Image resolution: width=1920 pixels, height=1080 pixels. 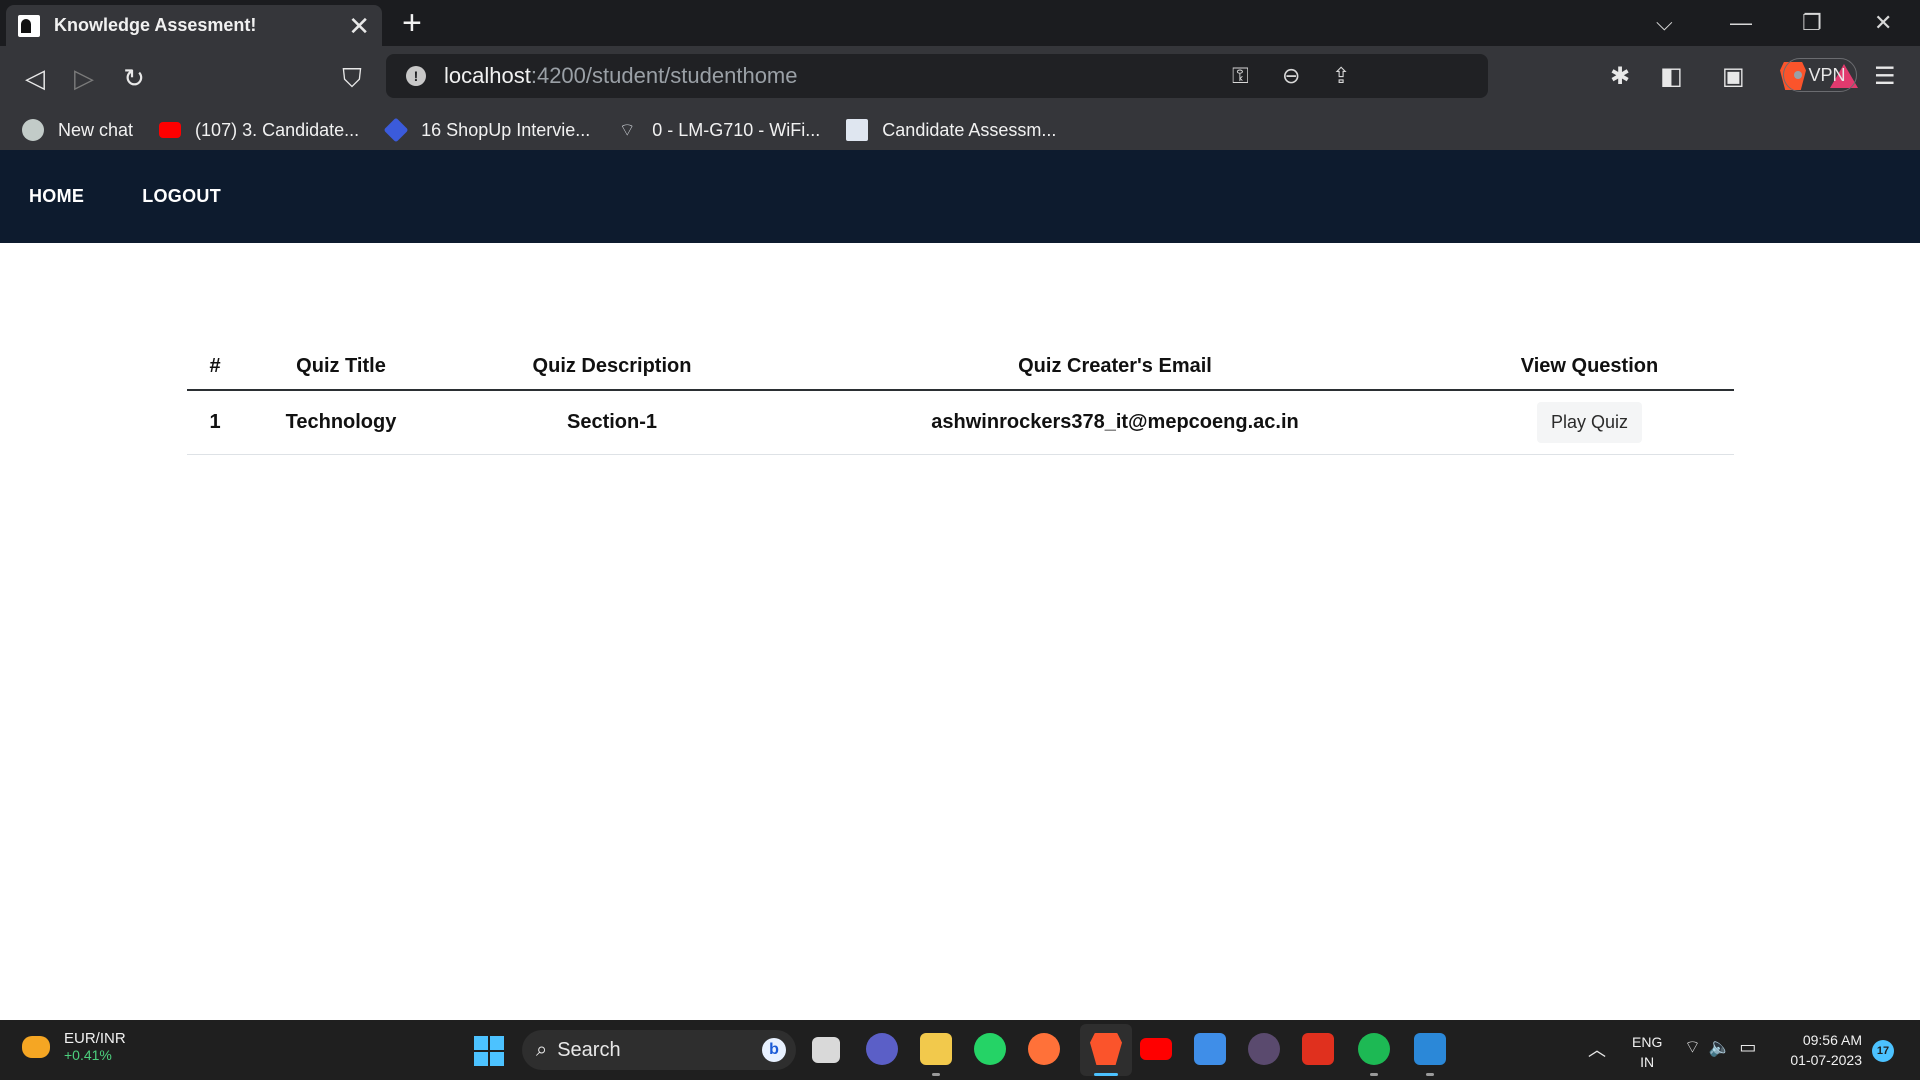 I want to click on cell-number: 1, so click(x=215, y=422).